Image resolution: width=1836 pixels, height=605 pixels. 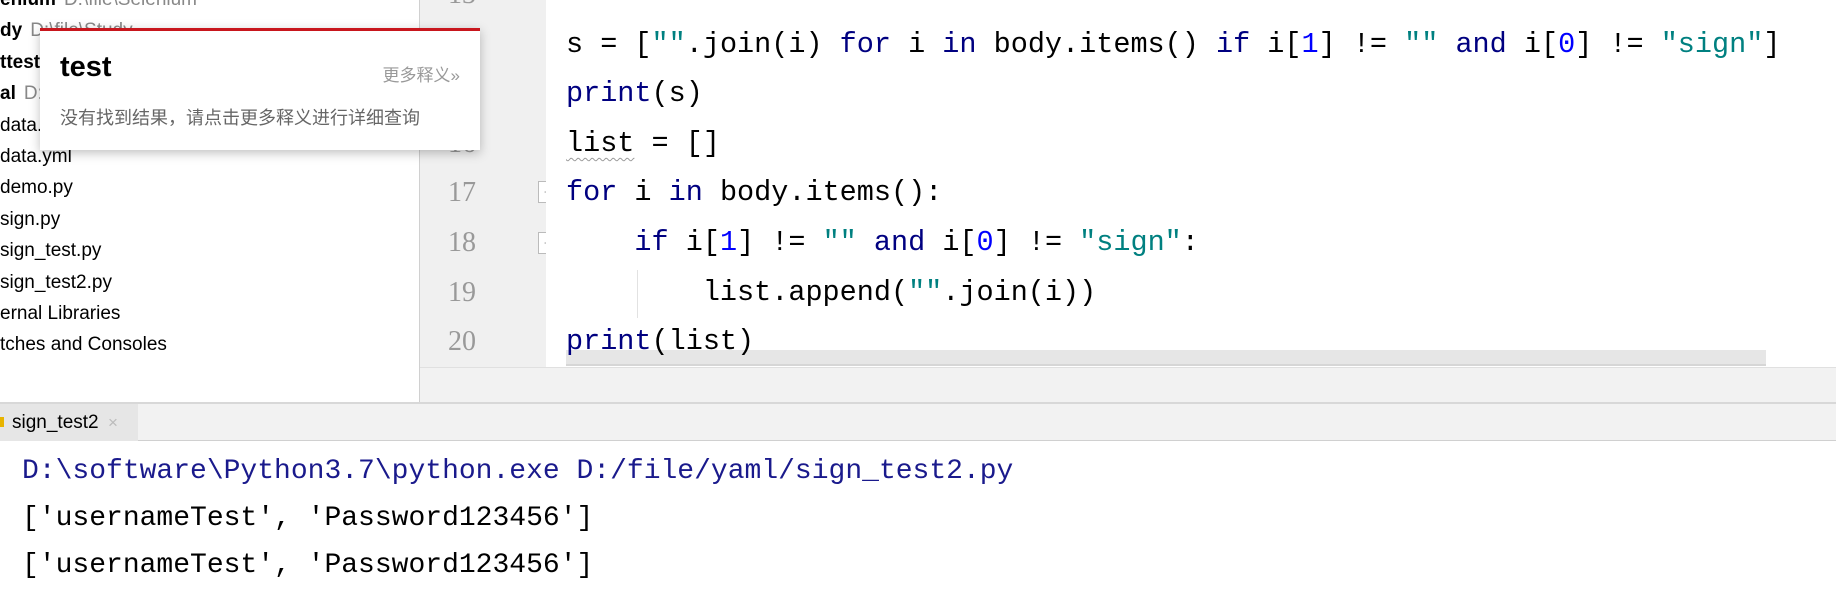 I want to click on tree-item: demo.py, so click(x=36, y=188).